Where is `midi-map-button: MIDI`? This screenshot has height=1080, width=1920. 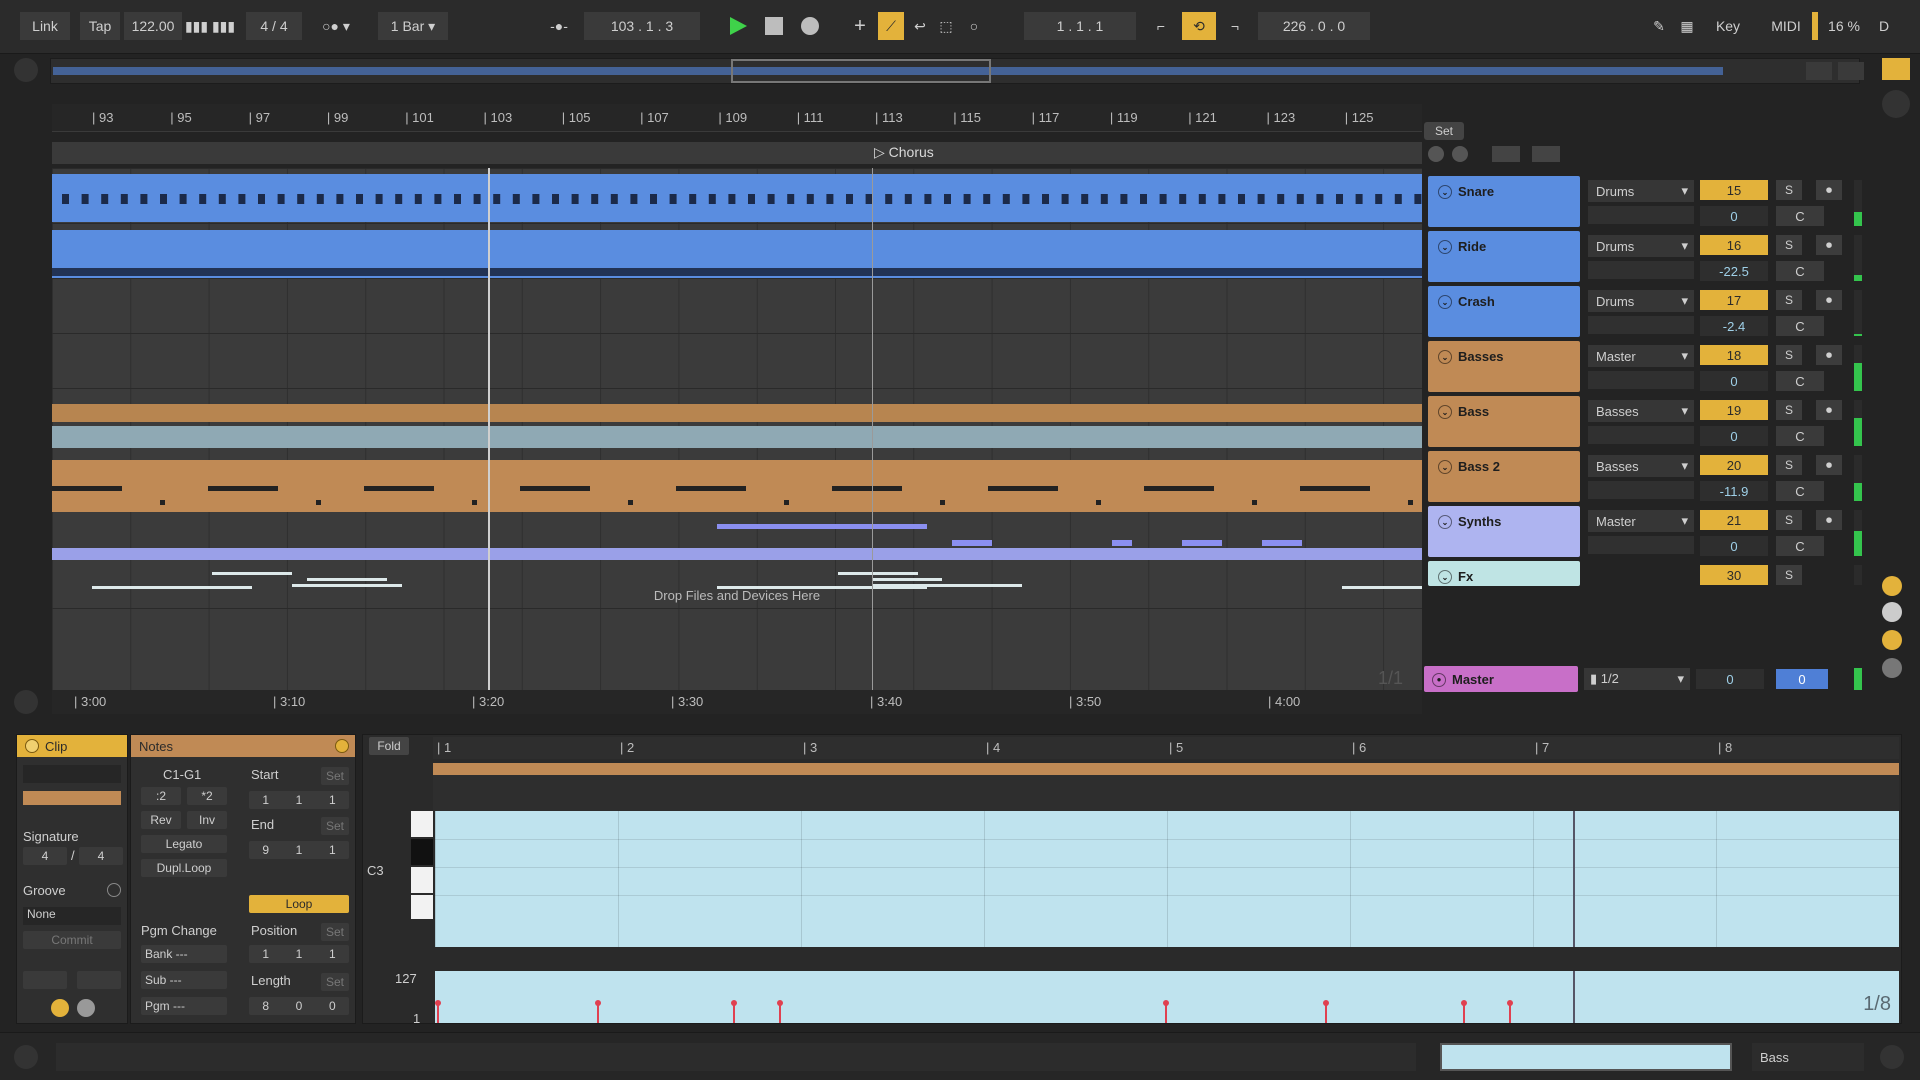
midi-map-button: MIDI is located at coordinates (1786, 26).